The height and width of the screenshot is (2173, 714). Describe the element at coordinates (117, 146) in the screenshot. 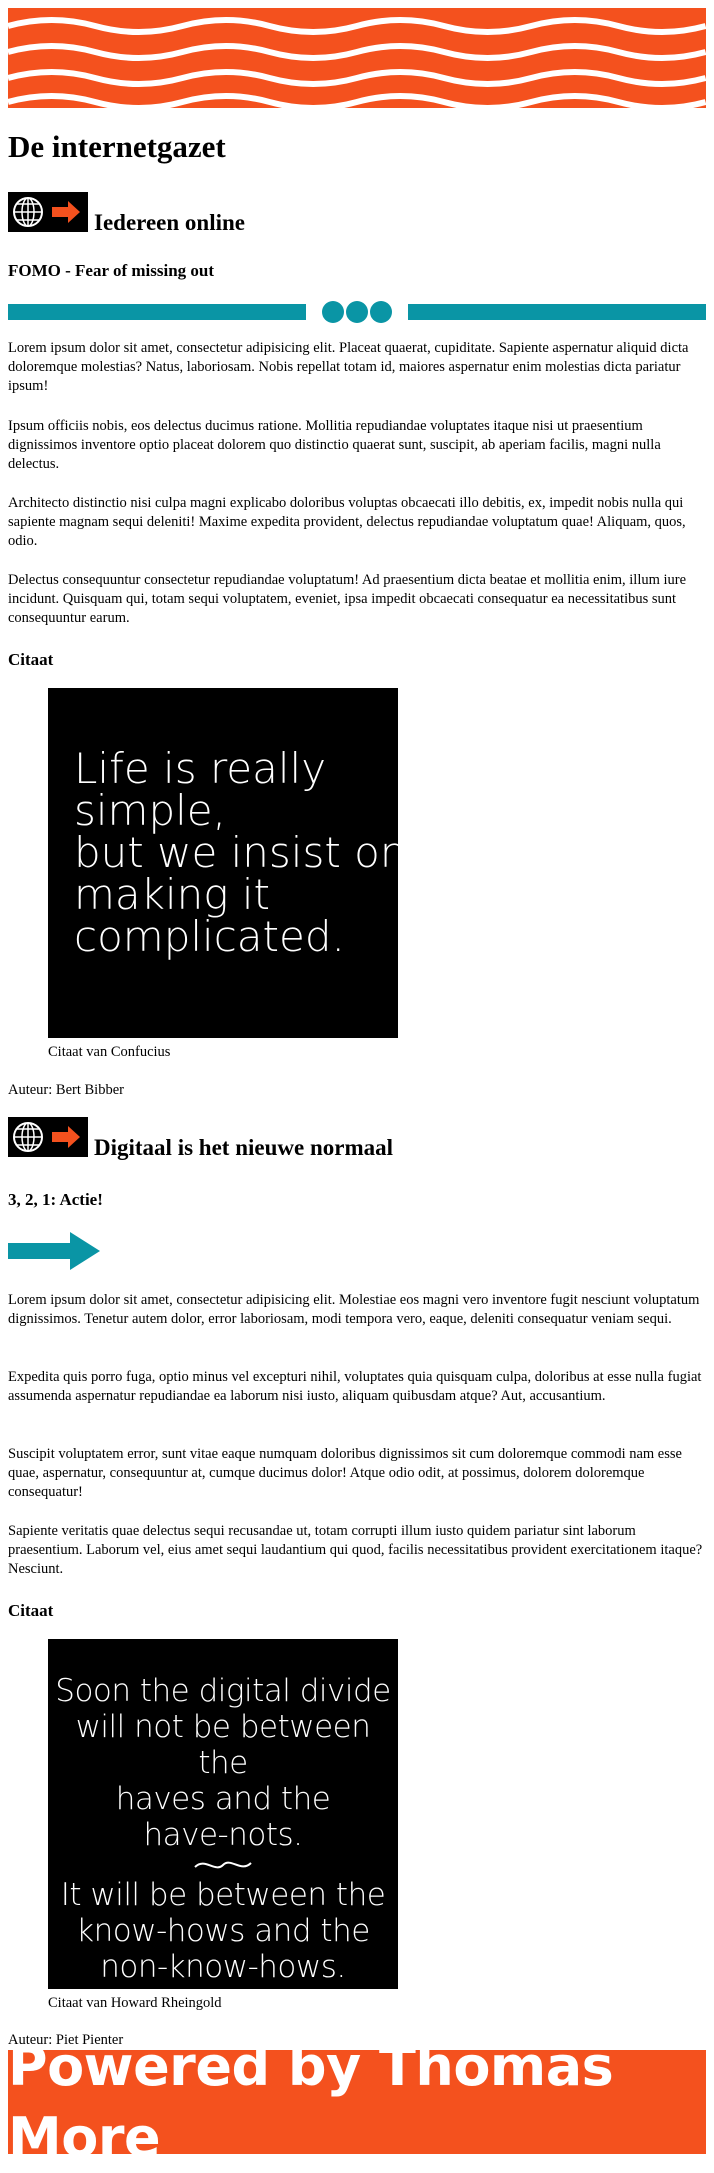

I see `site-title: De internetgazet` at that location.